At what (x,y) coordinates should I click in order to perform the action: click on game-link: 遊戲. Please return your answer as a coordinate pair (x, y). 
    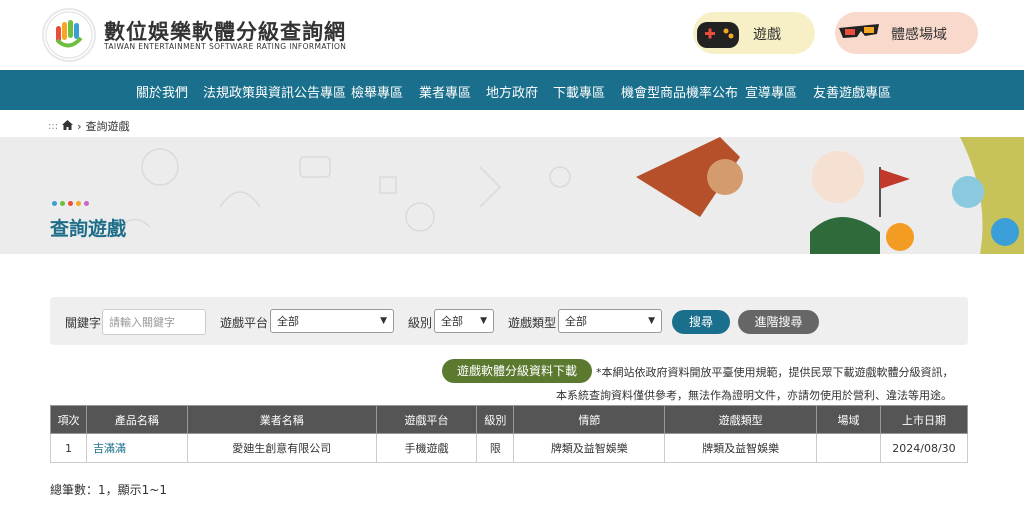
    Looking at the image, I should click on (754, 33).